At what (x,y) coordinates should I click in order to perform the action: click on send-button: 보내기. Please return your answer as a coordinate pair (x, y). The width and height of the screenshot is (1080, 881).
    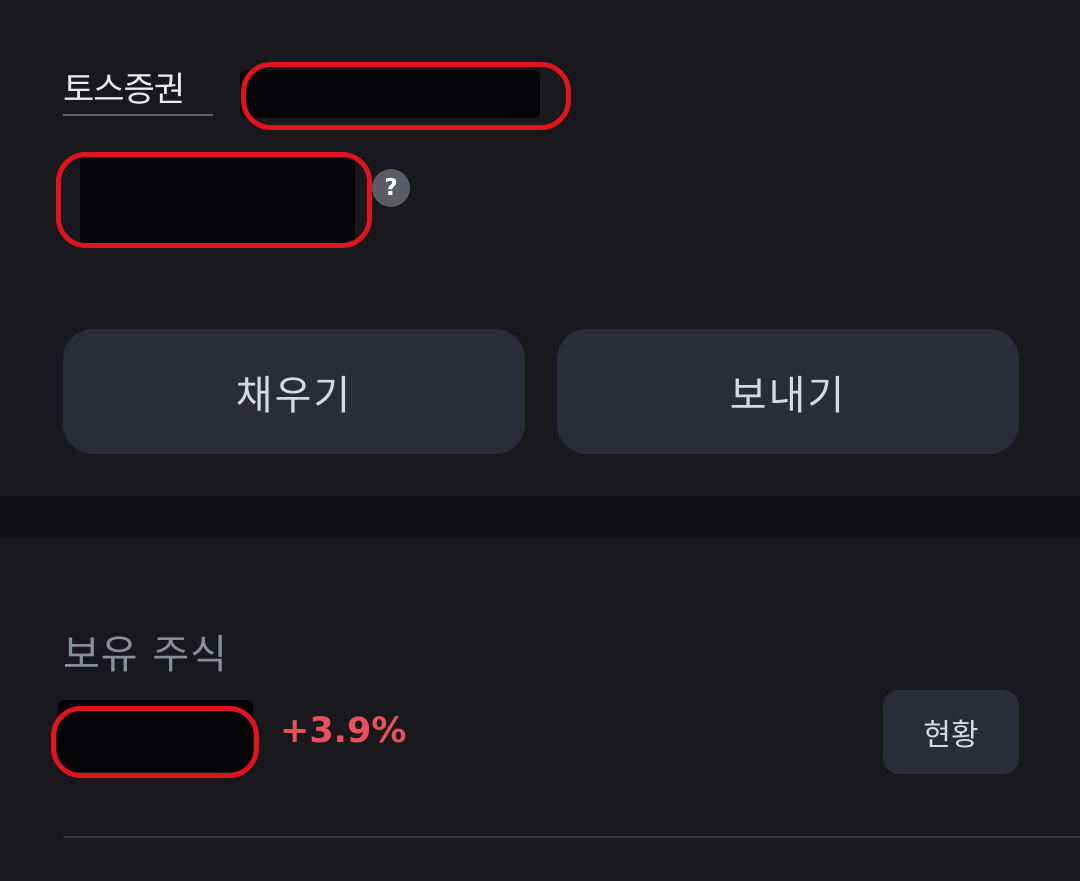
    Looking at the image, I should click on (788, 391).